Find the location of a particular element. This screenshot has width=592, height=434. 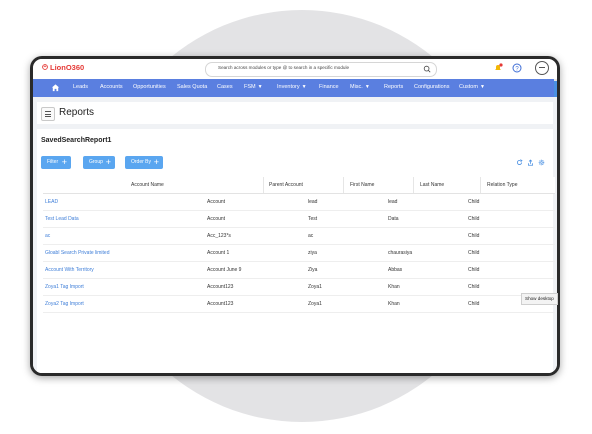

nav-label: Custom is located at coordinates (468, 87).